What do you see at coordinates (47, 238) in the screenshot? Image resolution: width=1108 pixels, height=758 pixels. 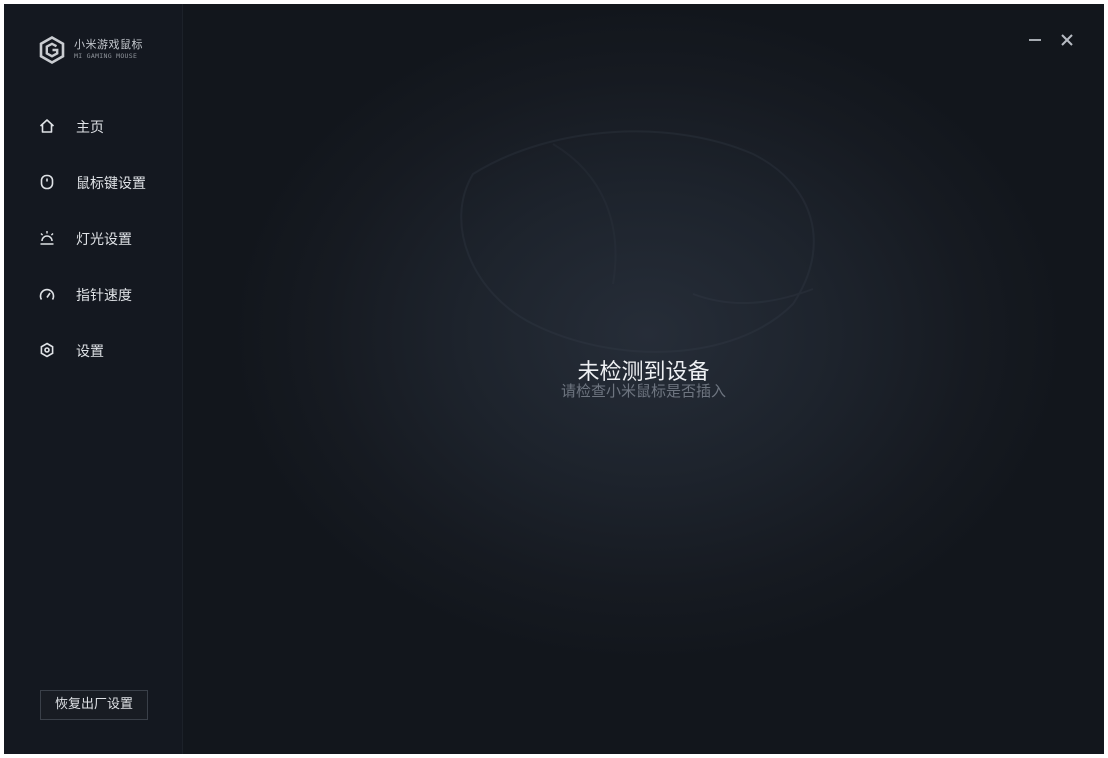 I see `light-icon` at bounding box center [47, 238].